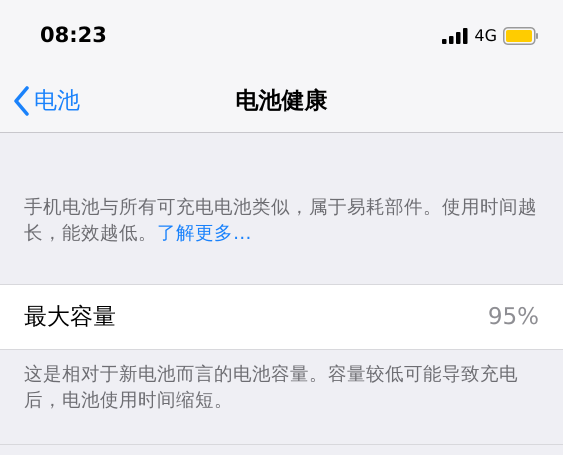 The image size is (563, 455). I want to click on chevron-left-icon, so click(21, 101).